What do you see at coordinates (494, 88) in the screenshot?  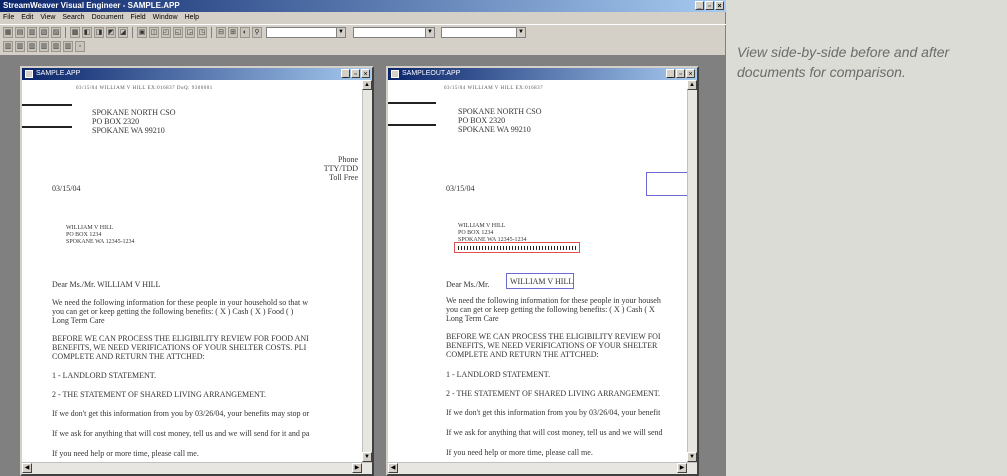 I see `document-header-line: 03/15/04 WILLIAM V HILL EX:016837` at bounding box center [494, 88].